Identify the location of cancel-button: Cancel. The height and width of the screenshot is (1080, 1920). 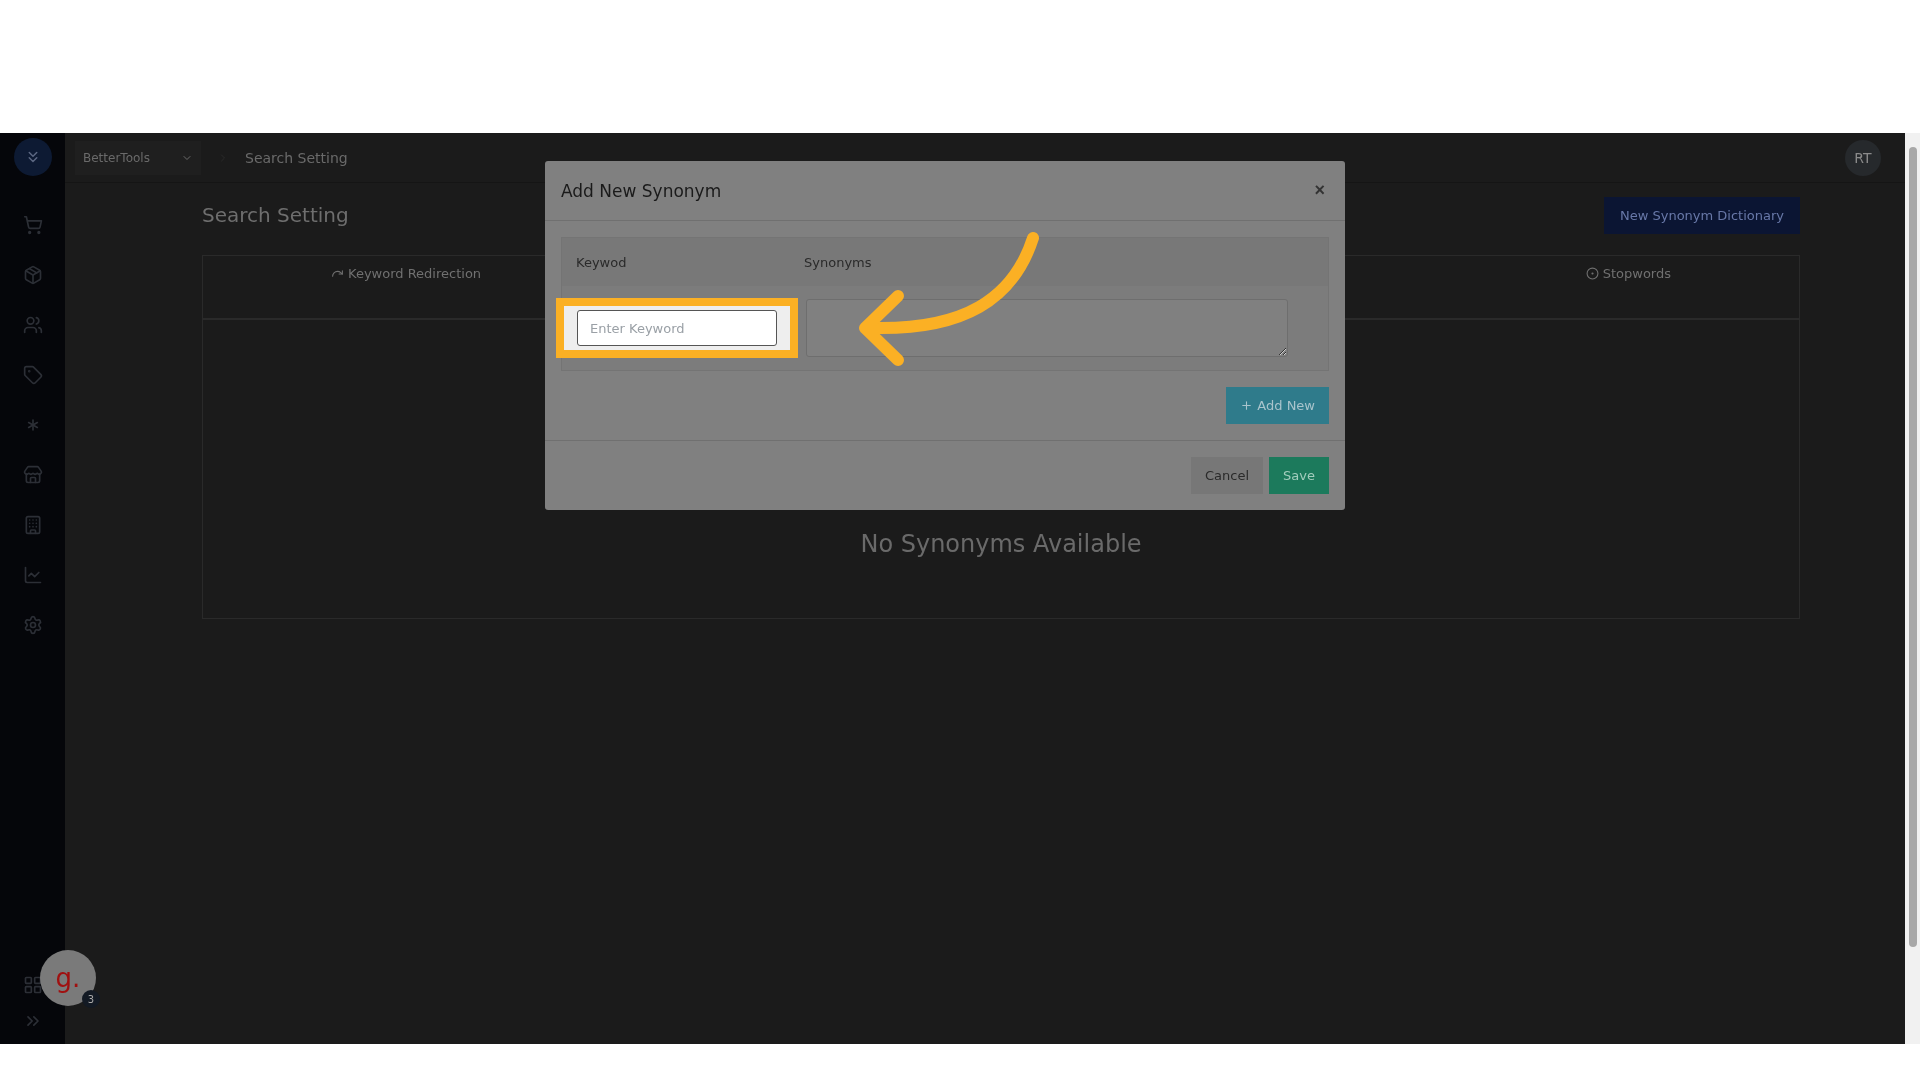
(1227, 475).